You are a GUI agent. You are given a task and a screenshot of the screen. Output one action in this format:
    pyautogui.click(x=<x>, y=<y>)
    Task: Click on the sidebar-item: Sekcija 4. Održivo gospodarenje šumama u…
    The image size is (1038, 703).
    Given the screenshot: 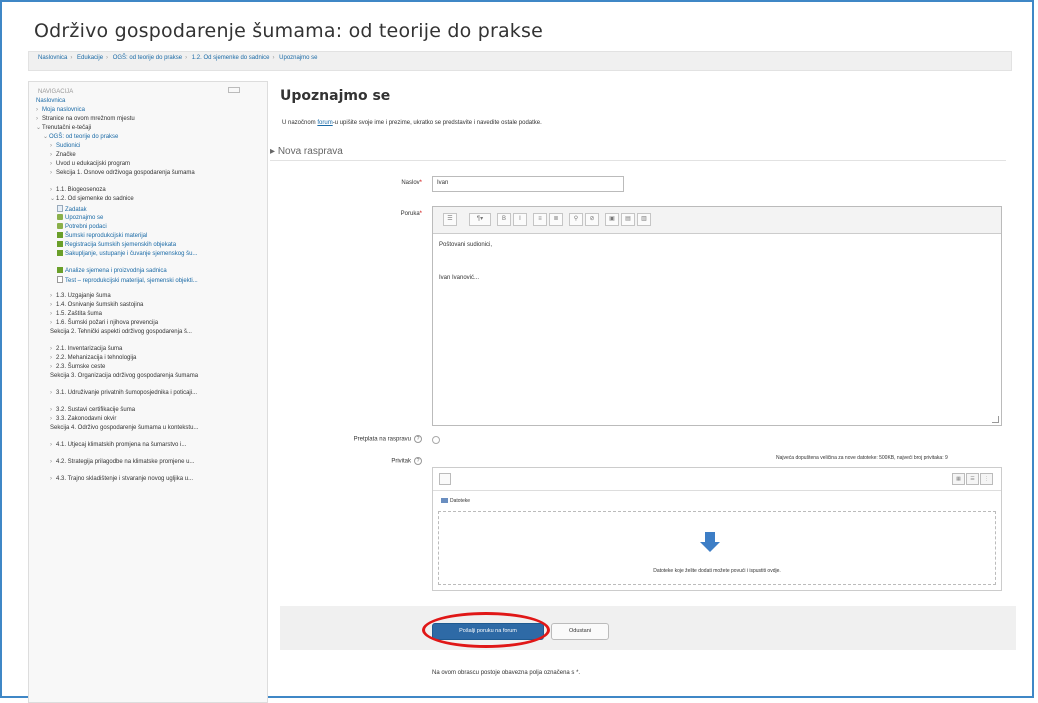 What is the action you would take?
    pyautogui.click(x=148, y=433)
    